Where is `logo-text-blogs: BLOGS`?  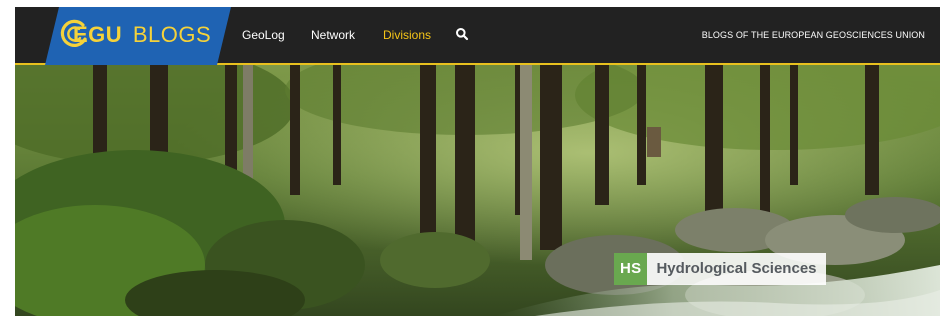 logo-text-blogs: BLOGS is located at coordinates (172, 34).